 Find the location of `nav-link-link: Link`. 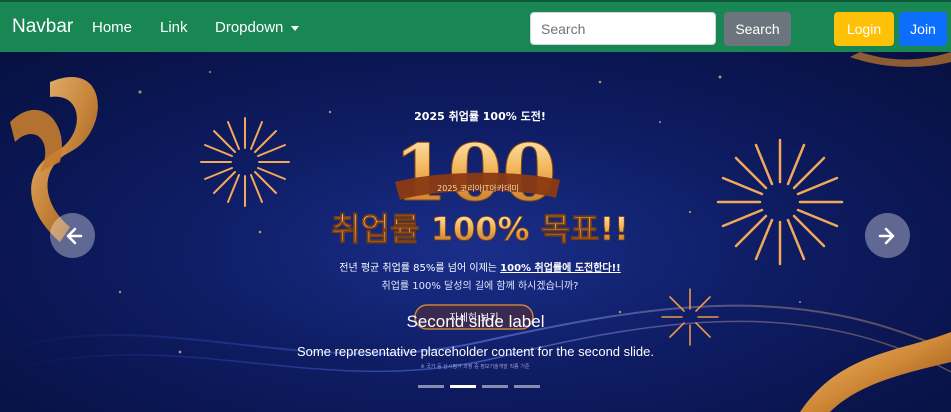

nav-link-link: Link is located at coordinates (174, 27).